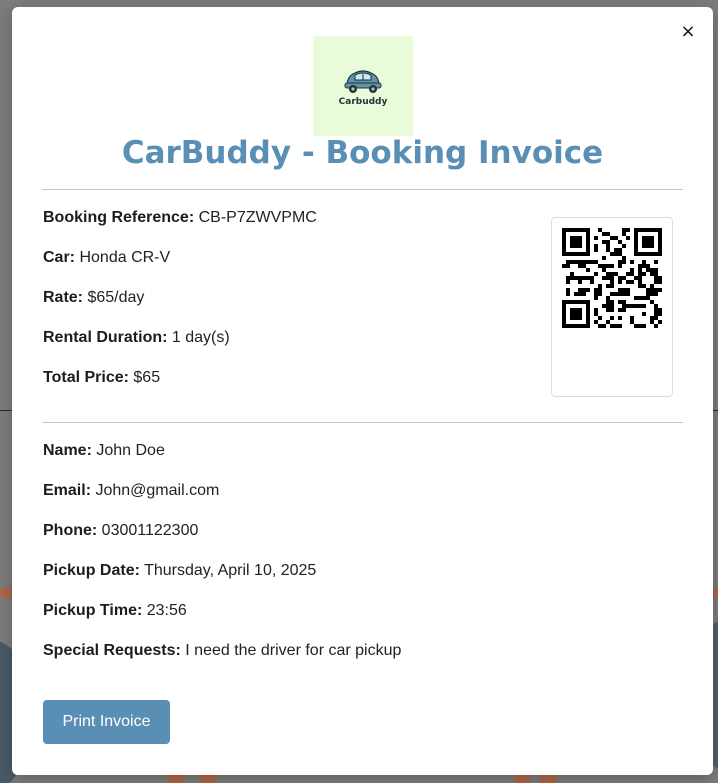  Describe the element at coordinates (257, 217) in the screenshot. I see `field-value: CB-P7ZWVPMC` at that location.